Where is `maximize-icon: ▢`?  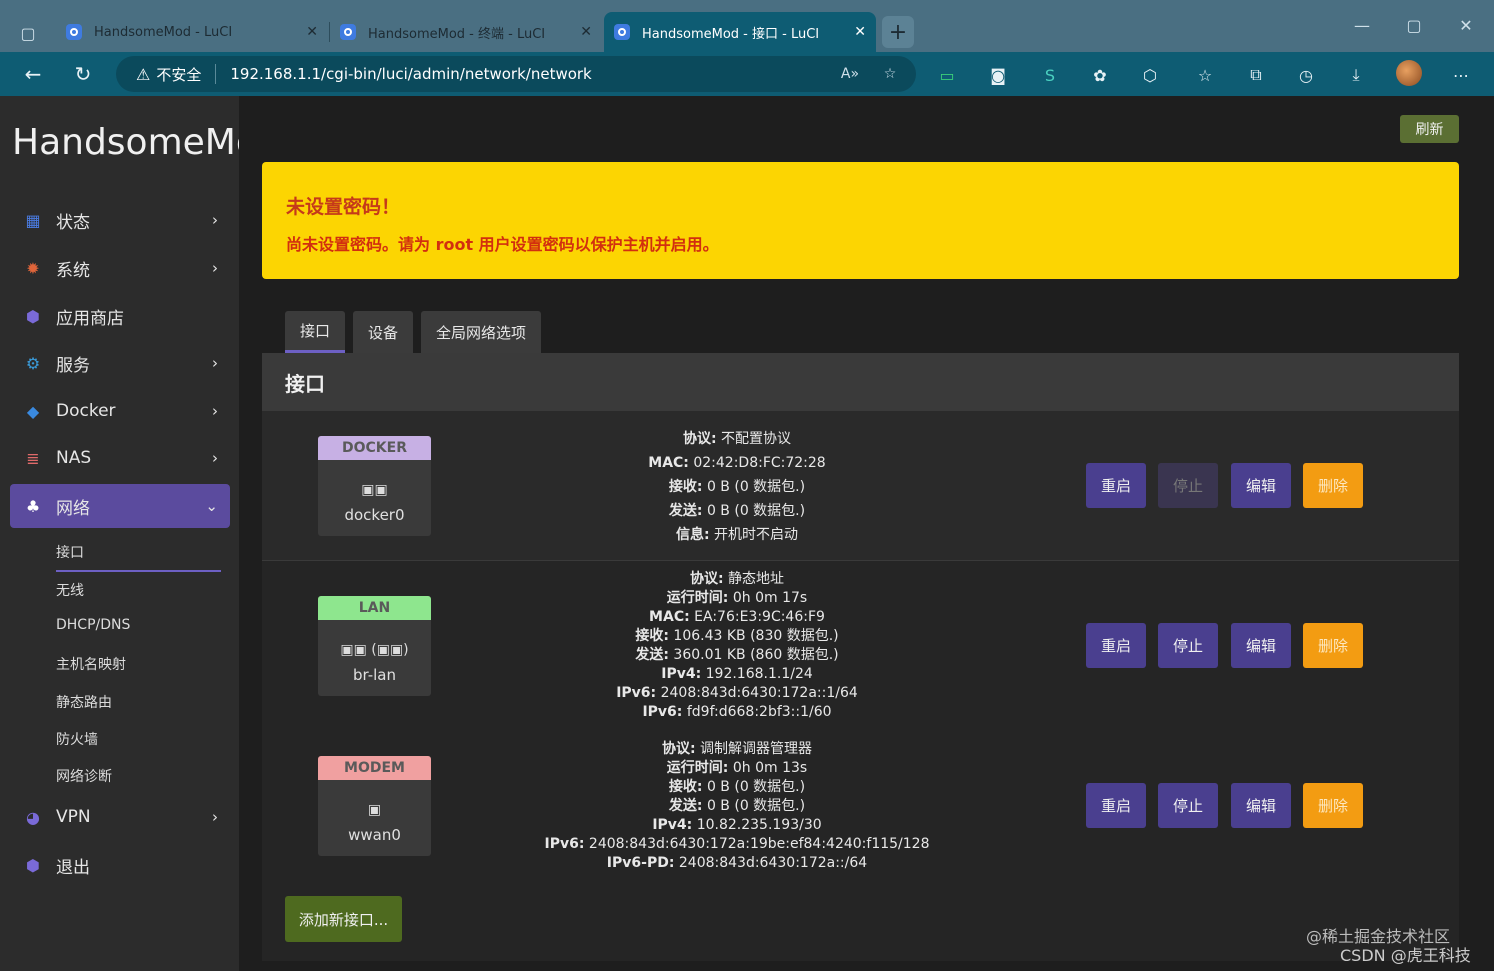 maximize-icon: ▢ is located at coordinates (1414, 25).